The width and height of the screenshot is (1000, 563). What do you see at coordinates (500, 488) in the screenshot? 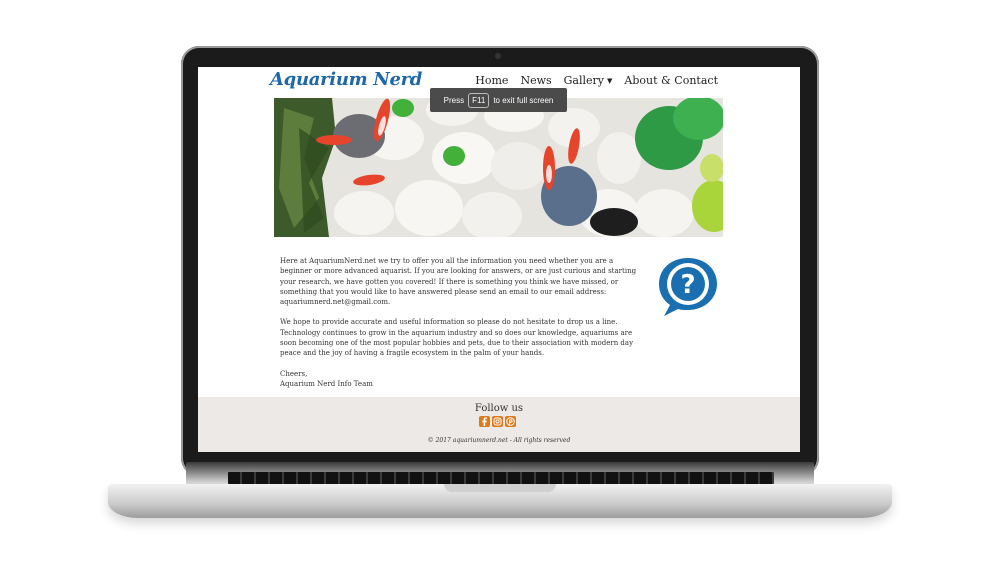
I see `lid-notch` at bounding box center [500, 488].